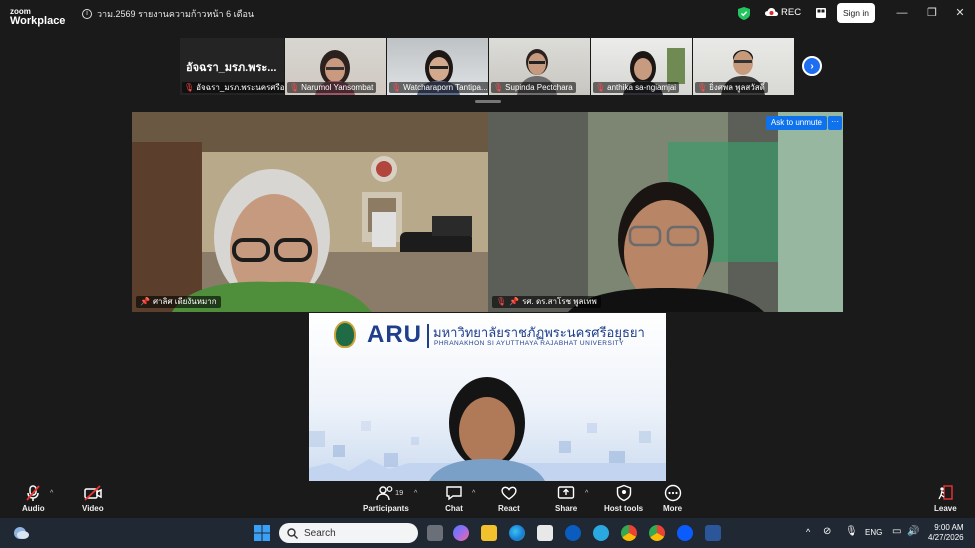 This screenshot has height=548, width=975. Describe the element at coordinates (517, 533) in the screenshot. I see `edge-browser-icon` at that location.